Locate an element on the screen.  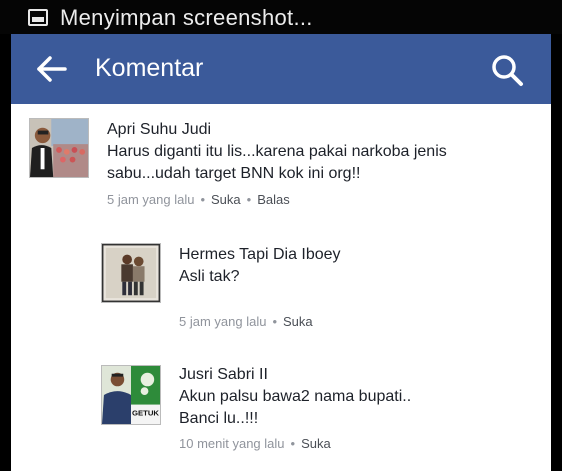
avatar: GETUK is located at coordinates (131, 395).